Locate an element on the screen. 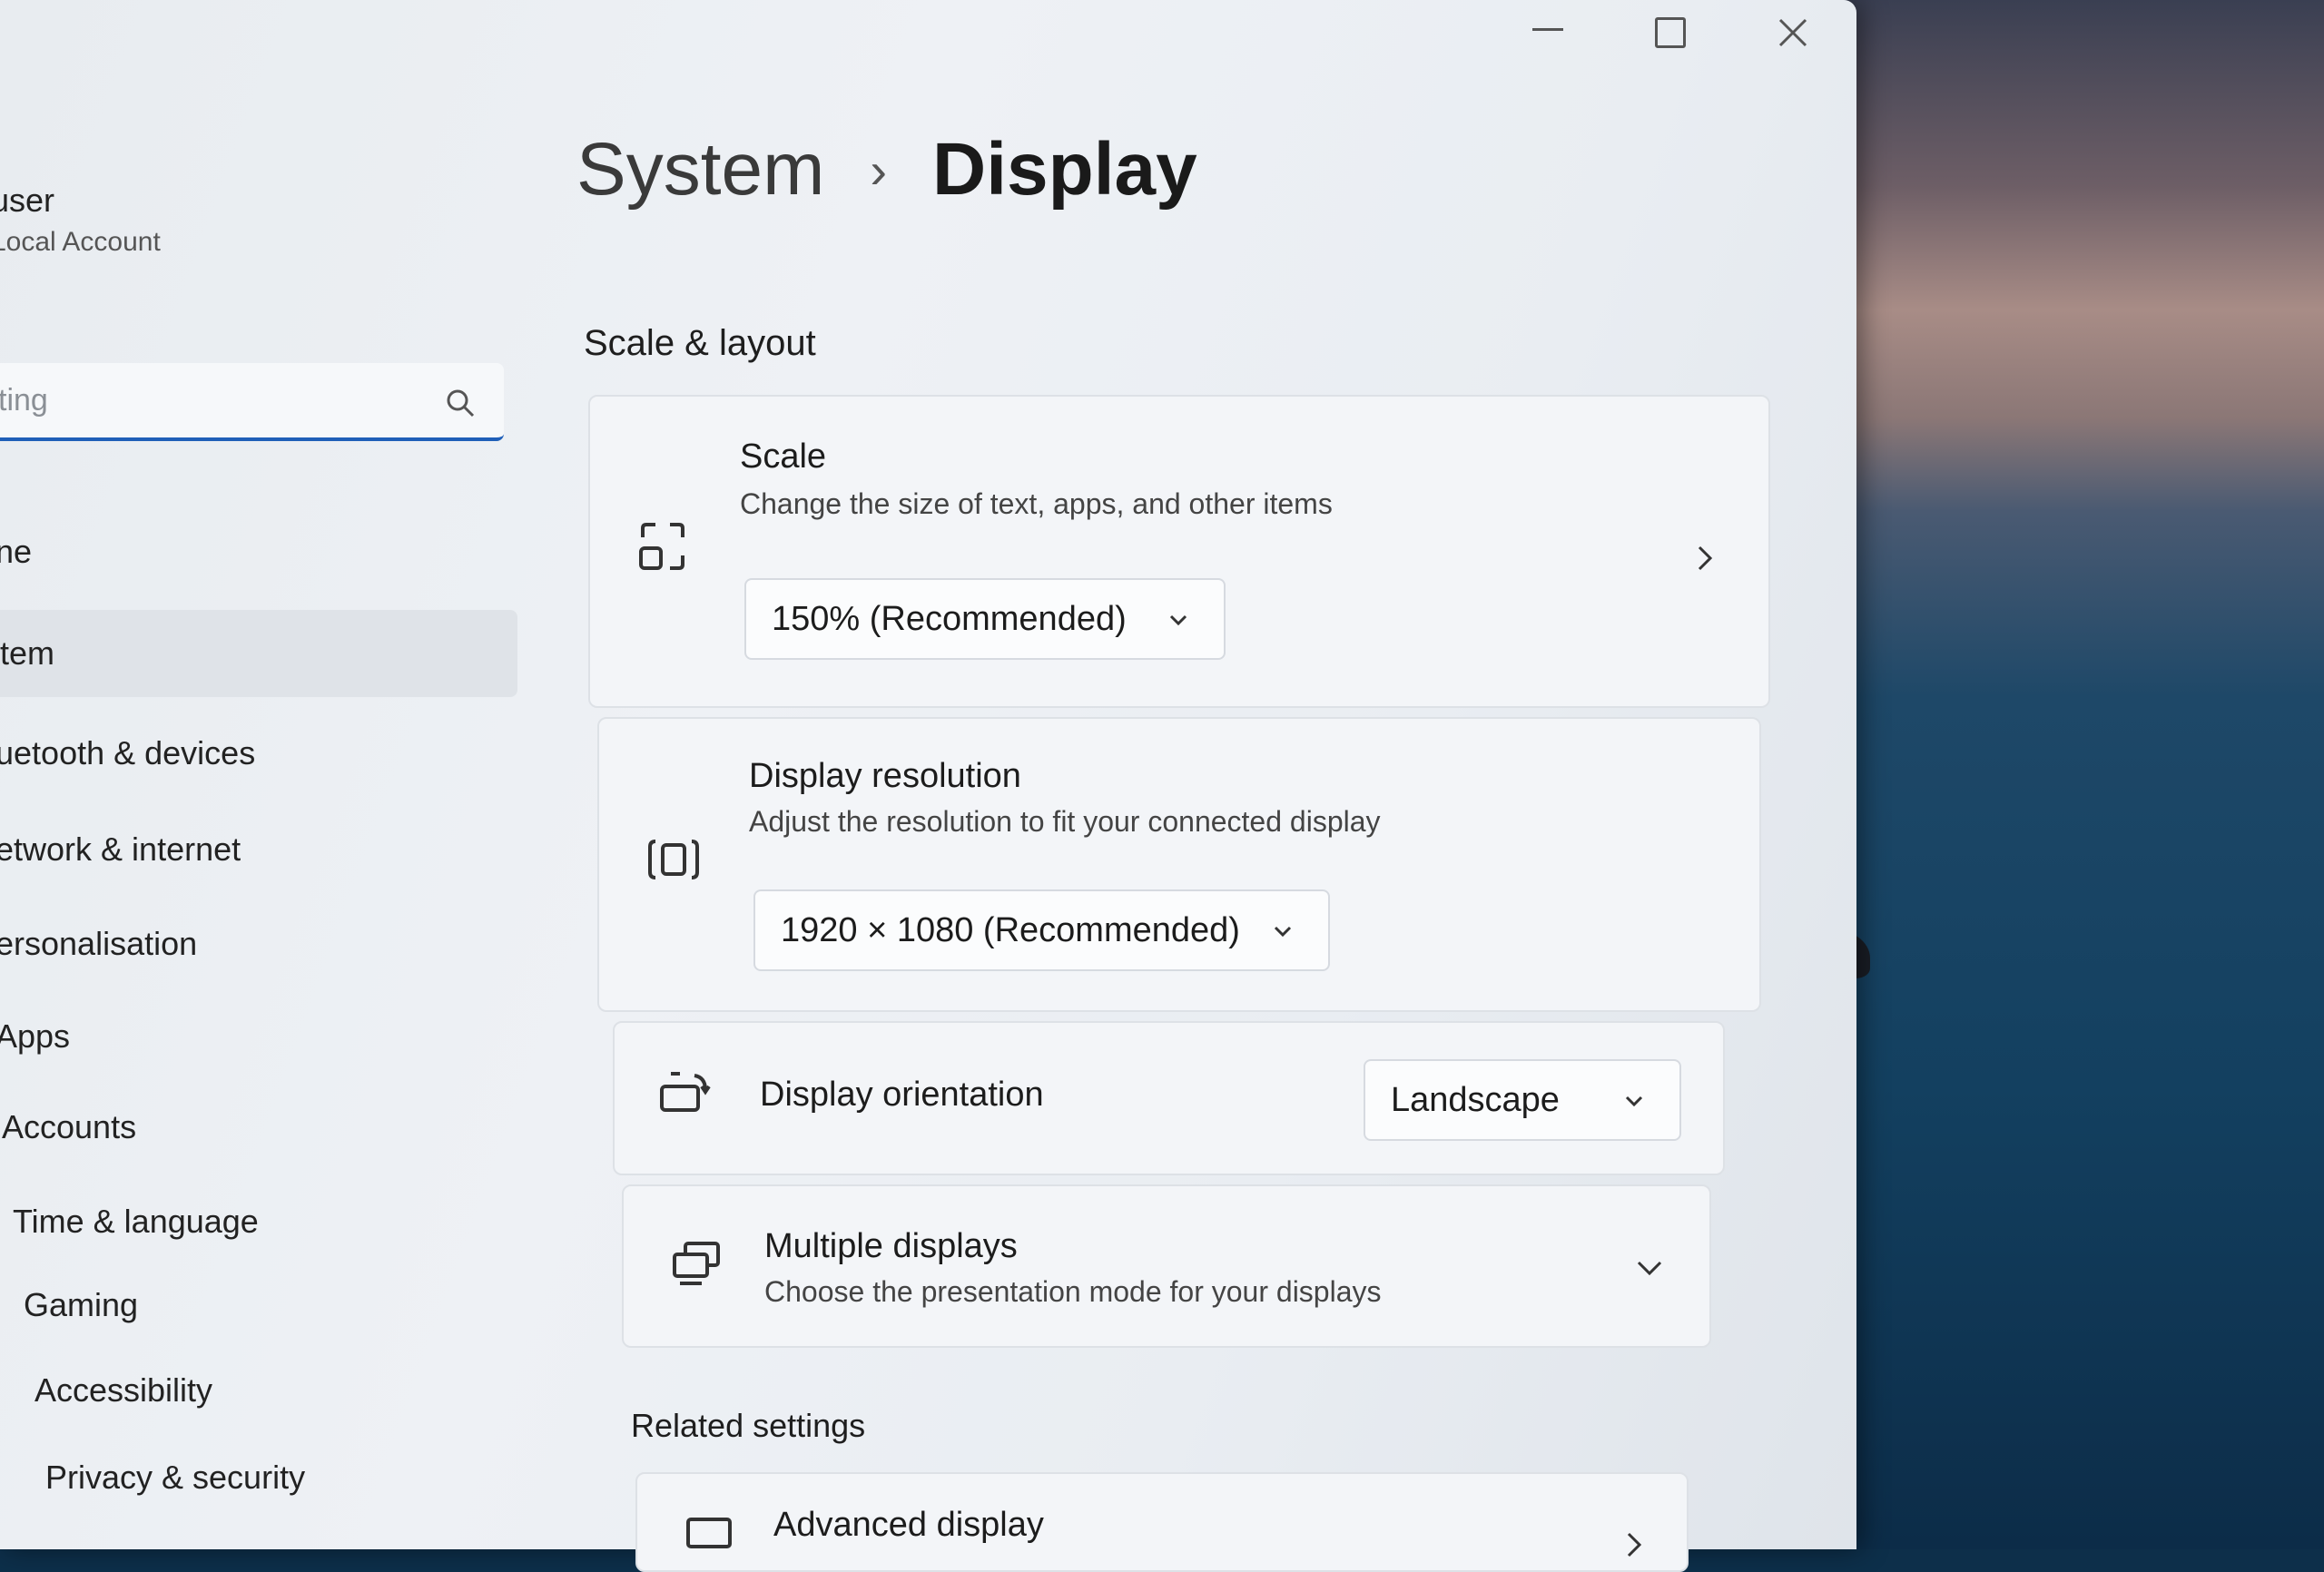 This screenshot has height=1572, width=2324. sidebar-item-label: Gaming is located at coordinates (81, 1304).